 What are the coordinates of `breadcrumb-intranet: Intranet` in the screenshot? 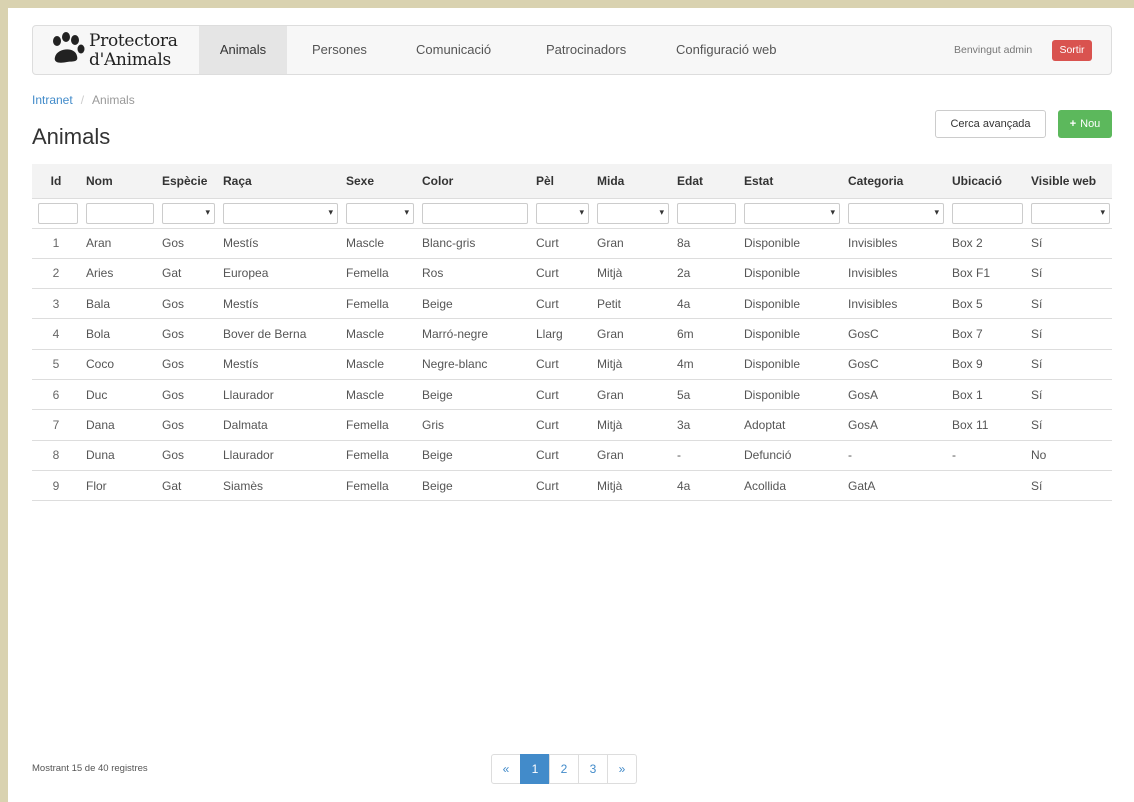 It's located at (52, 100).